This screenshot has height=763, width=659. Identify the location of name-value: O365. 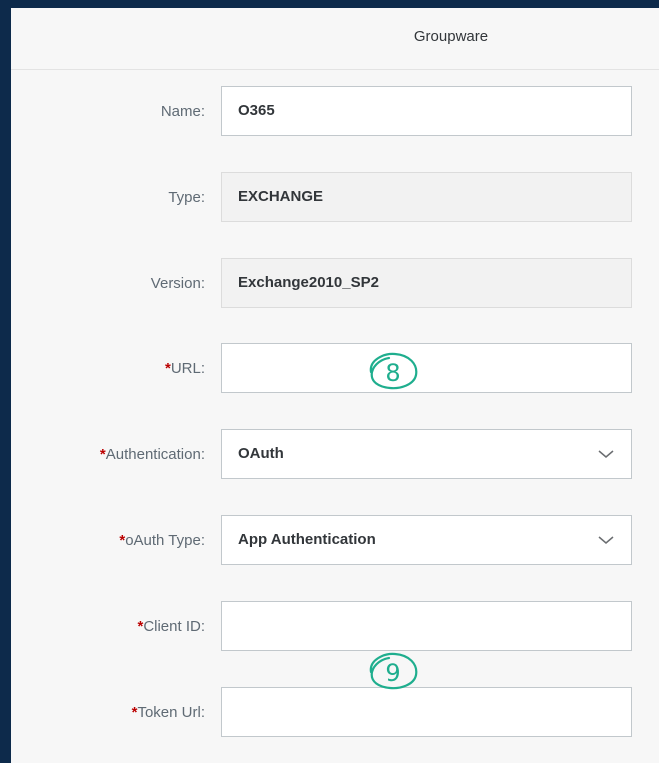
(256, 110).